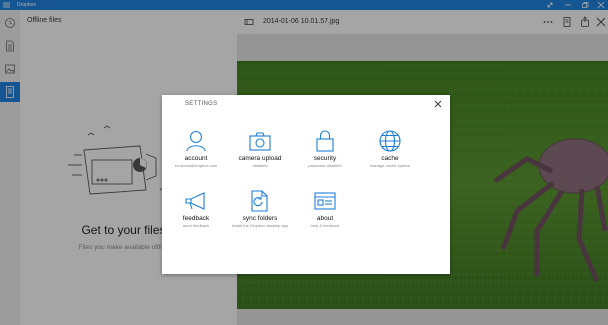  Describe the element at coordinates (325, 225) in the screenshot. I see `tile-subtitle: help & feedback` at that location.